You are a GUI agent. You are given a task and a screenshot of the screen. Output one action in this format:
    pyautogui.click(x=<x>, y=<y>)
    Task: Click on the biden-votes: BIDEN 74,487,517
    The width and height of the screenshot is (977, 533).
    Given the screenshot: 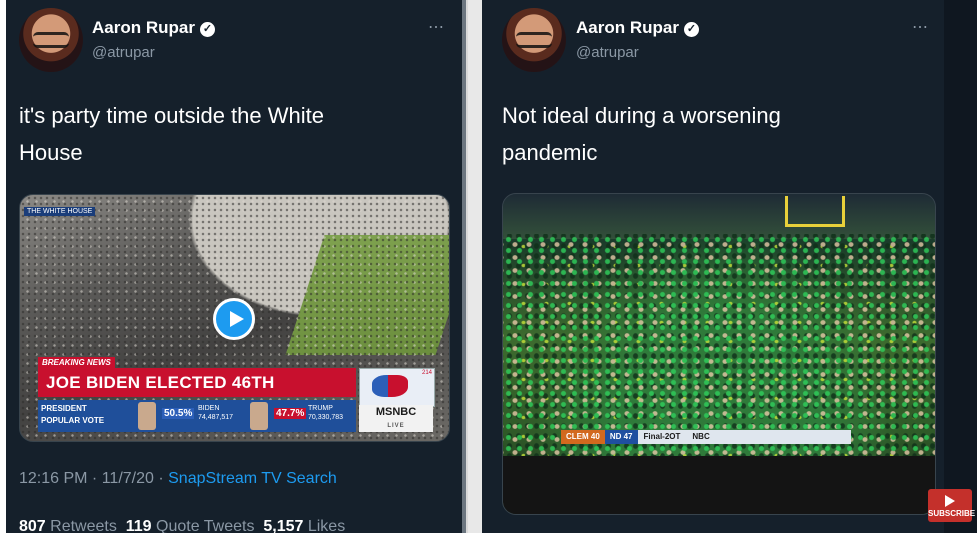 What is the action you would take?
    pyautogui.click(x=215, y=413)
    